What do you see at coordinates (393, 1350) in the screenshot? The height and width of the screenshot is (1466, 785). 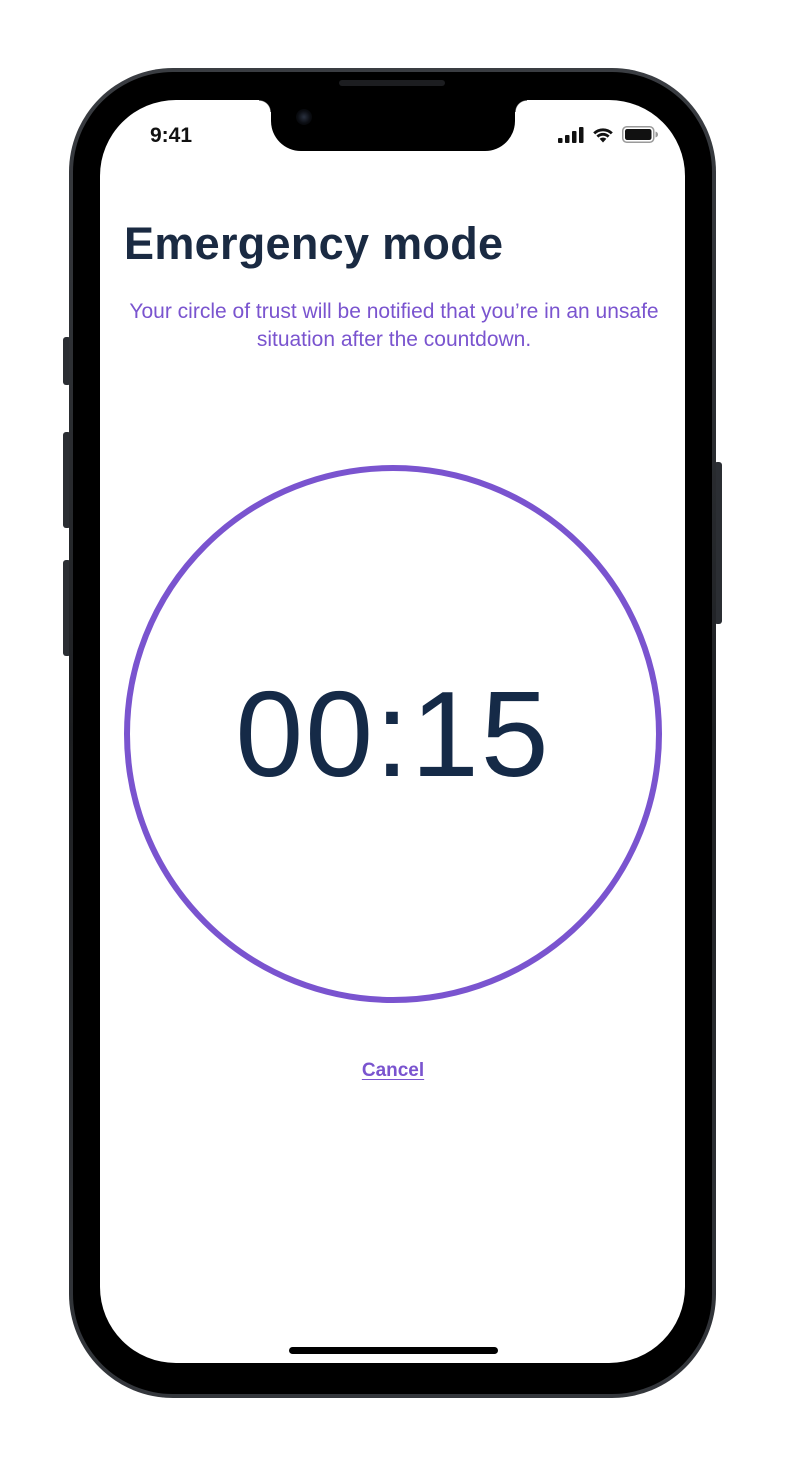 I see `home-indicator` at bounding box center [393, 1350].